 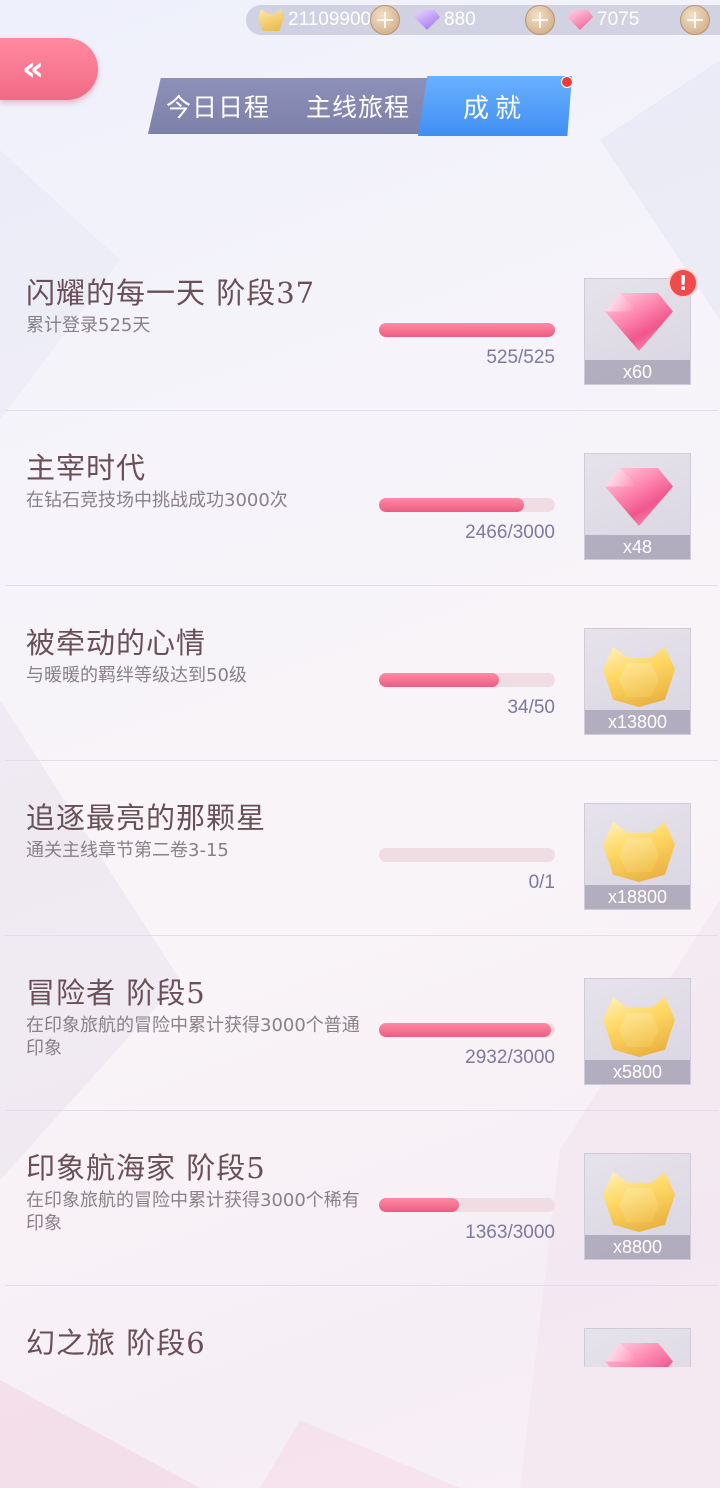 What do you see at coordinates (360, 673) in the screenshot?
I see `achievement-row: 被牵动的心情 与暖暖的羁绊等级达到50级 34/50 x13800` at bounding box center [360, 673].